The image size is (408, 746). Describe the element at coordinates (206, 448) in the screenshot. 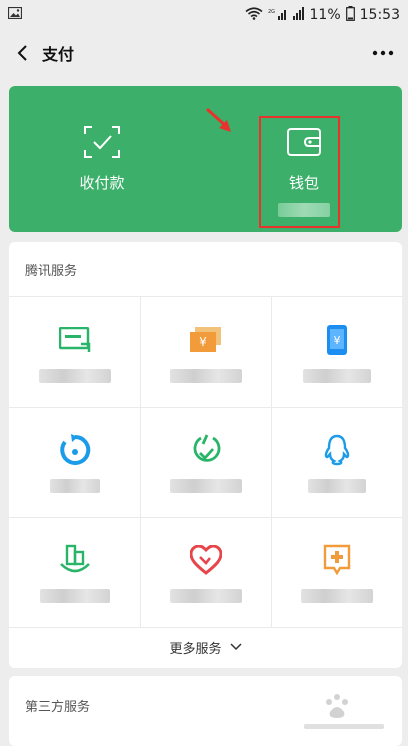

I see `check-circle-icon` at that location.